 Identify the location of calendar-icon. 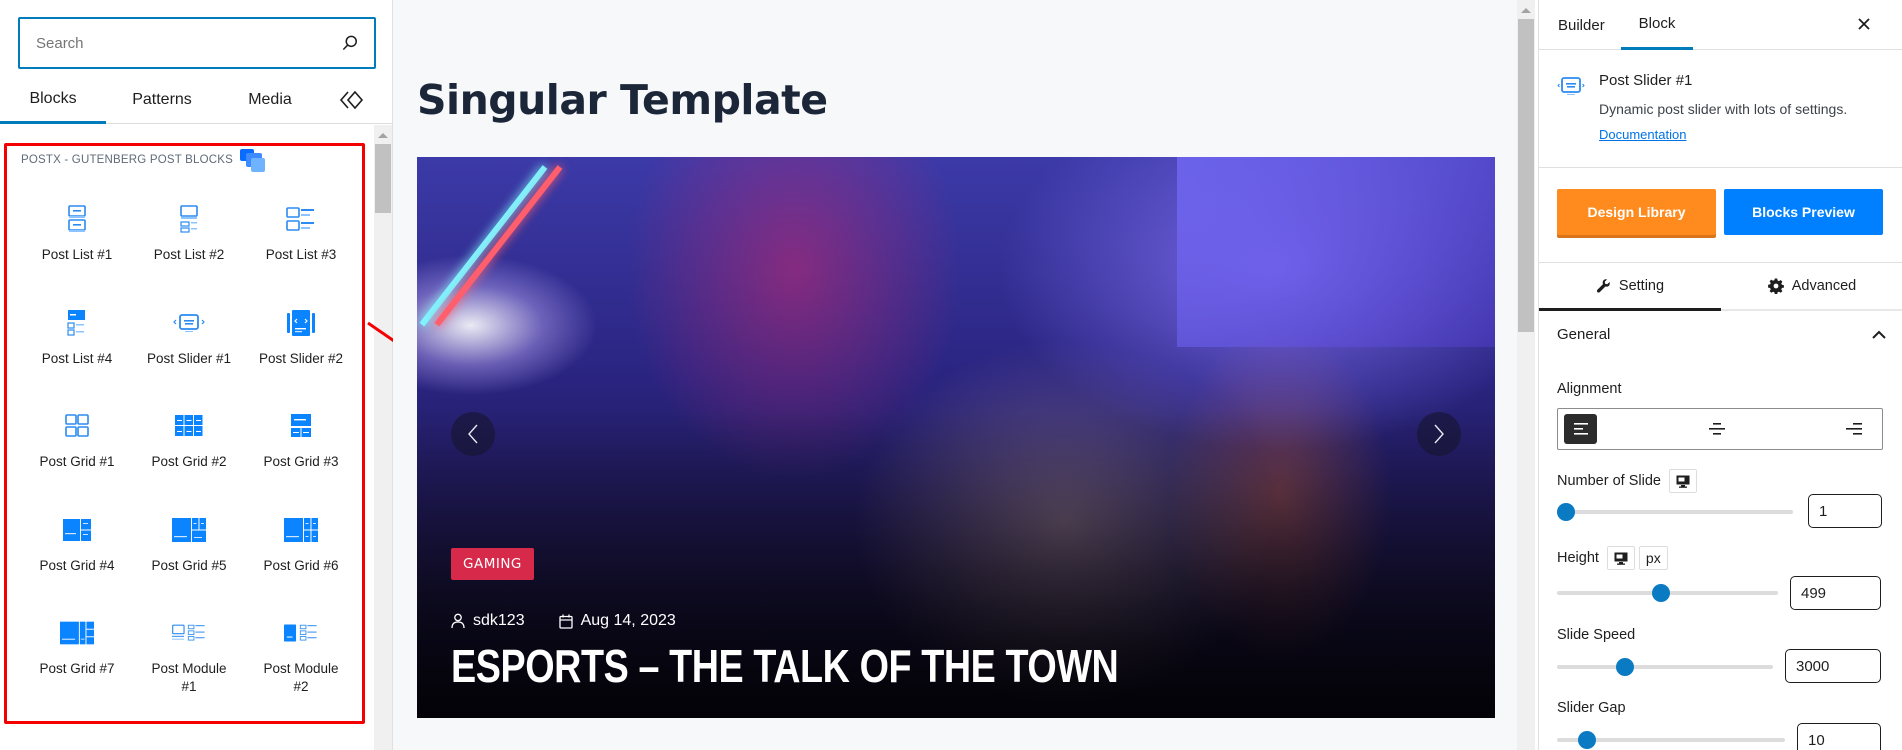
(565, 621).